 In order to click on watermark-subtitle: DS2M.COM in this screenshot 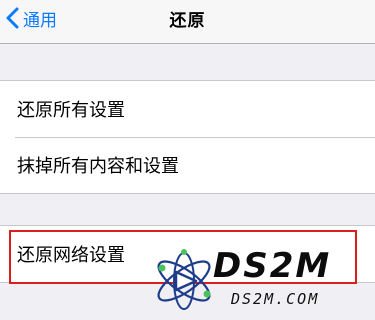, I will do `click(275, 299)`.